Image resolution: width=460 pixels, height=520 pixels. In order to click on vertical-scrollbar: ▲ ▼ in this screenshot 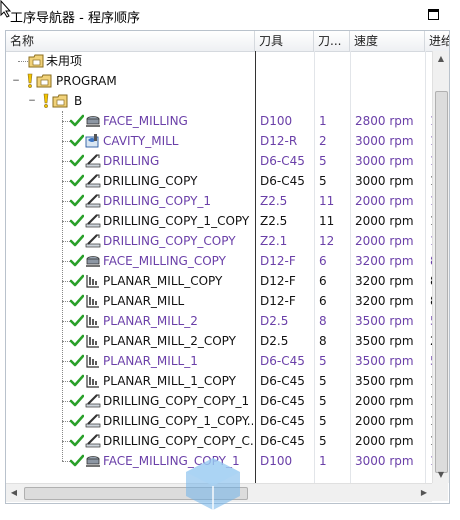, I will do `click(440, 267)`.